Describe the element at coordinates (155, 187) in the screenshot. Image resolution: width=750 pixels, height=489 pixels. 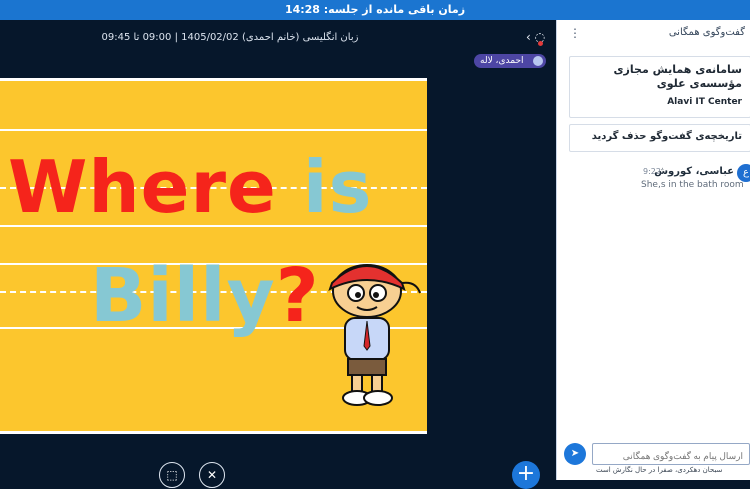
I see `slide-where-text: Where` at that location.